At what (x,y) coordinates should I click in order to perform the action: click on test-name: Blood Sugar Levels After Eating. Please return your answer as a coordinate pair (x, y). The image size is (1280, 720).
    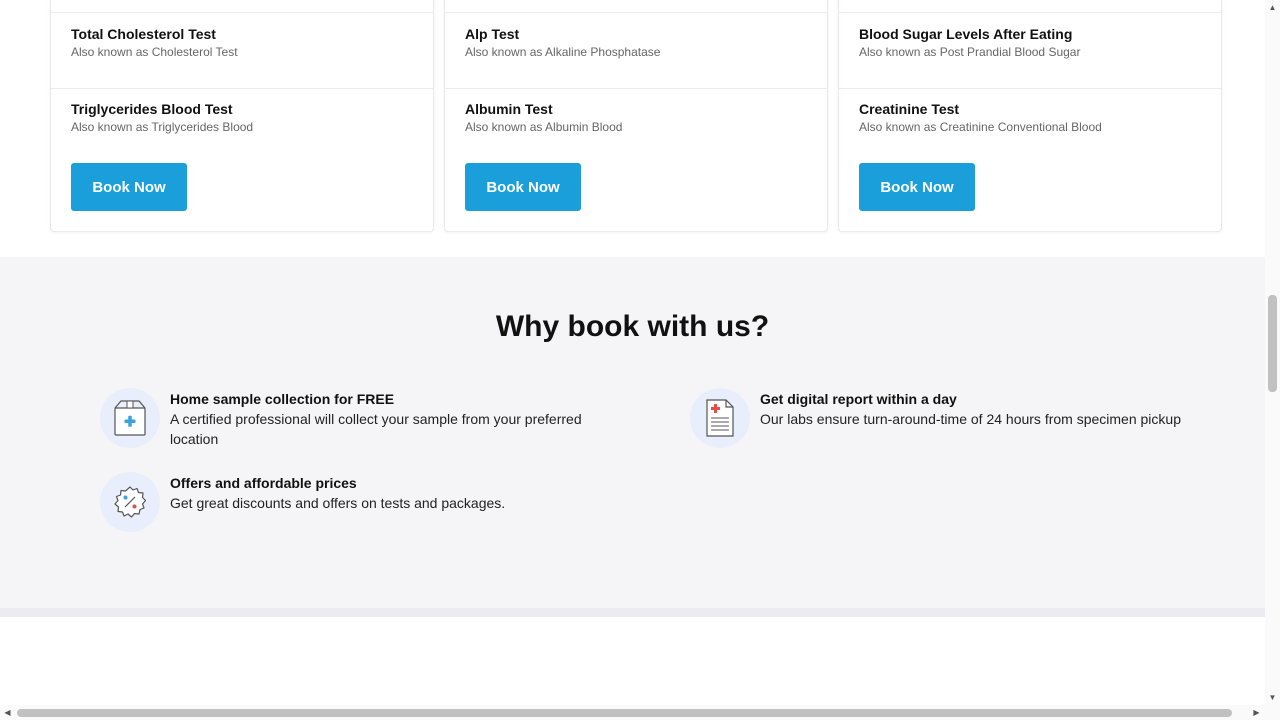
    Looking at the image, I should click on (966, 34).